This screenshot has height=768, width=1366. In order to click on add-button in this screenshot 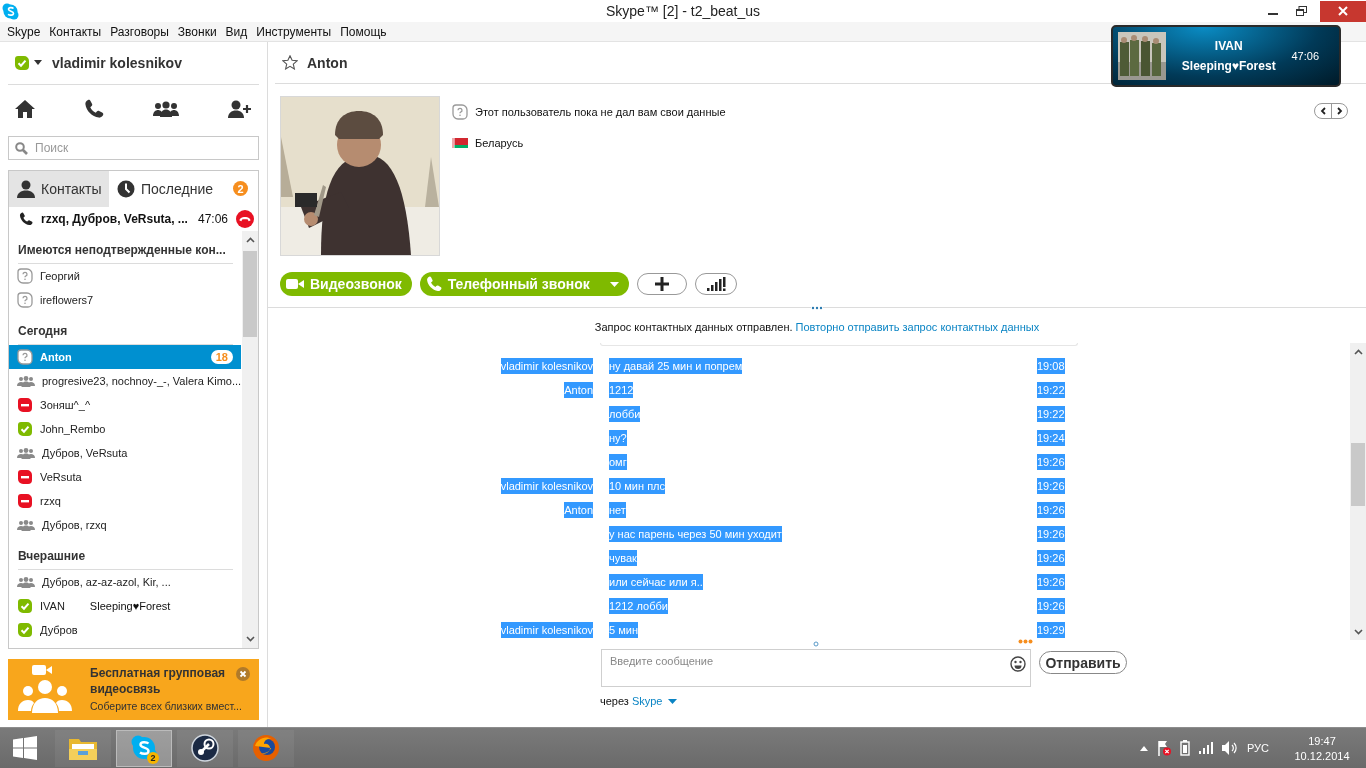, I will do `click(661, 284)`.